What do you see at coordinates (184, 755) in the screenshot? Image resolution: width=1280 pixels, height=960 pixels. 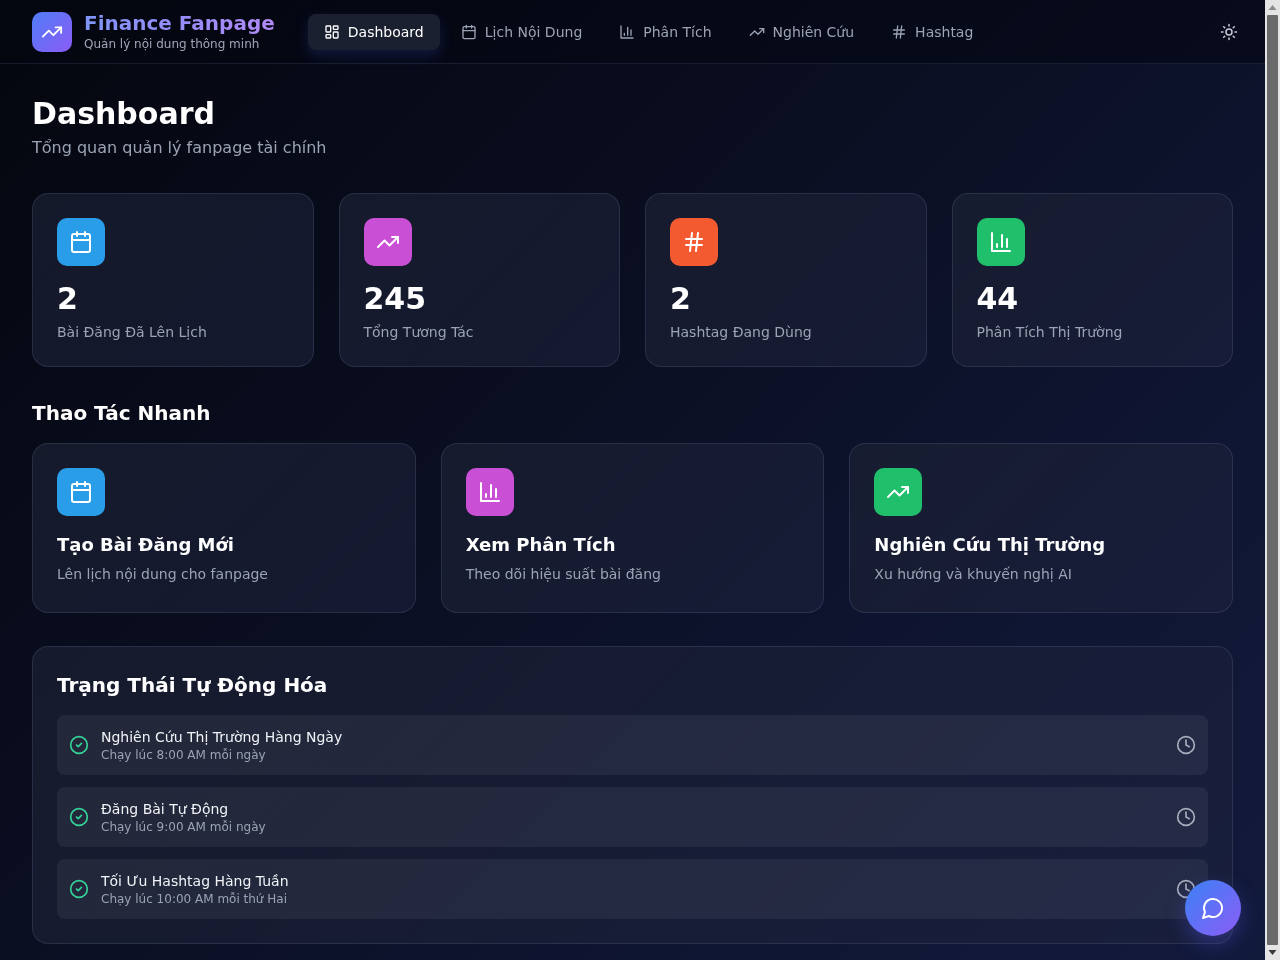 I see `task-schedule: Chạy lúc 8:00 AM mỗi ngày` at bounding box center [184, 755].